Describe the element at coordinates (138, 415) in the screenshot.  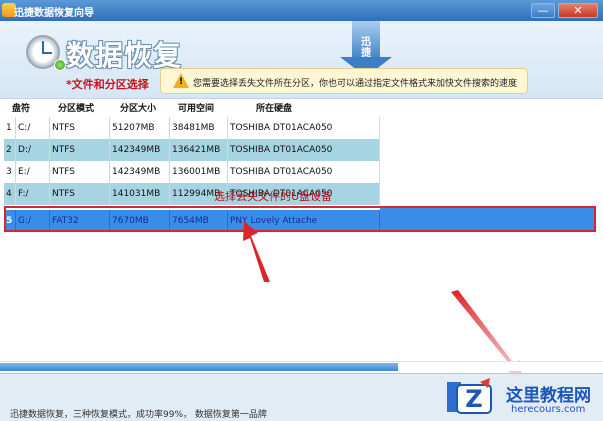
I see `footer-text: 迅捷数据恢复，三种恢复模式，成功率99%， 数据恢复第一品牌` at that location.